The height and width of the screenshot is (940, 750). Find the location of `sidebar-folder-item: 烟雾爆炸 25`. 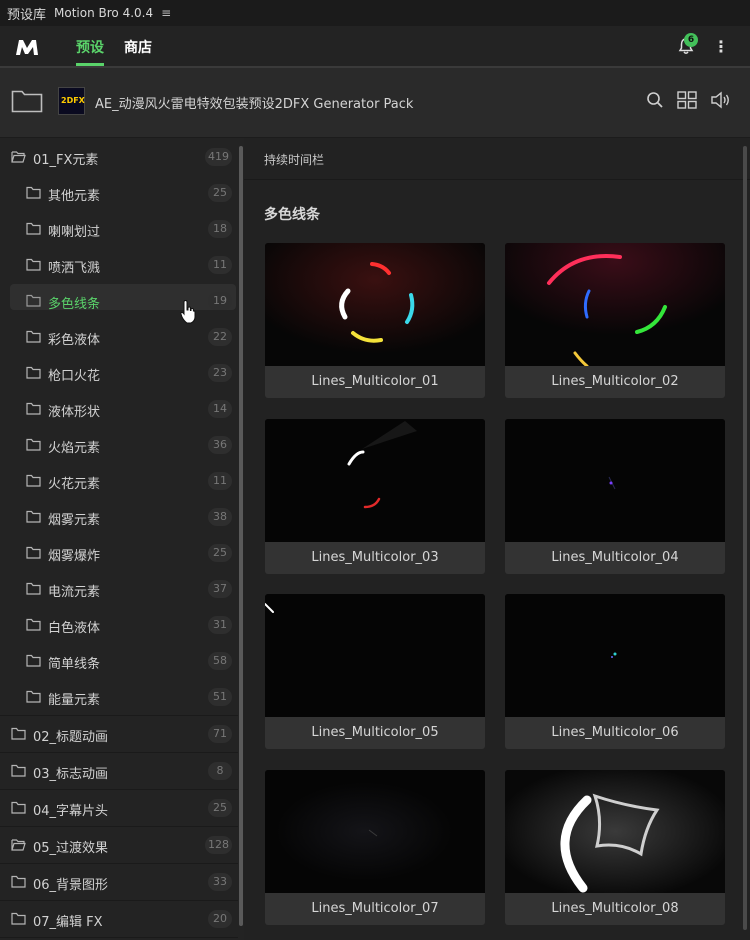

sidebar-folder-item: 烟雾爆炸 25 is located at coordinates (119, 553).